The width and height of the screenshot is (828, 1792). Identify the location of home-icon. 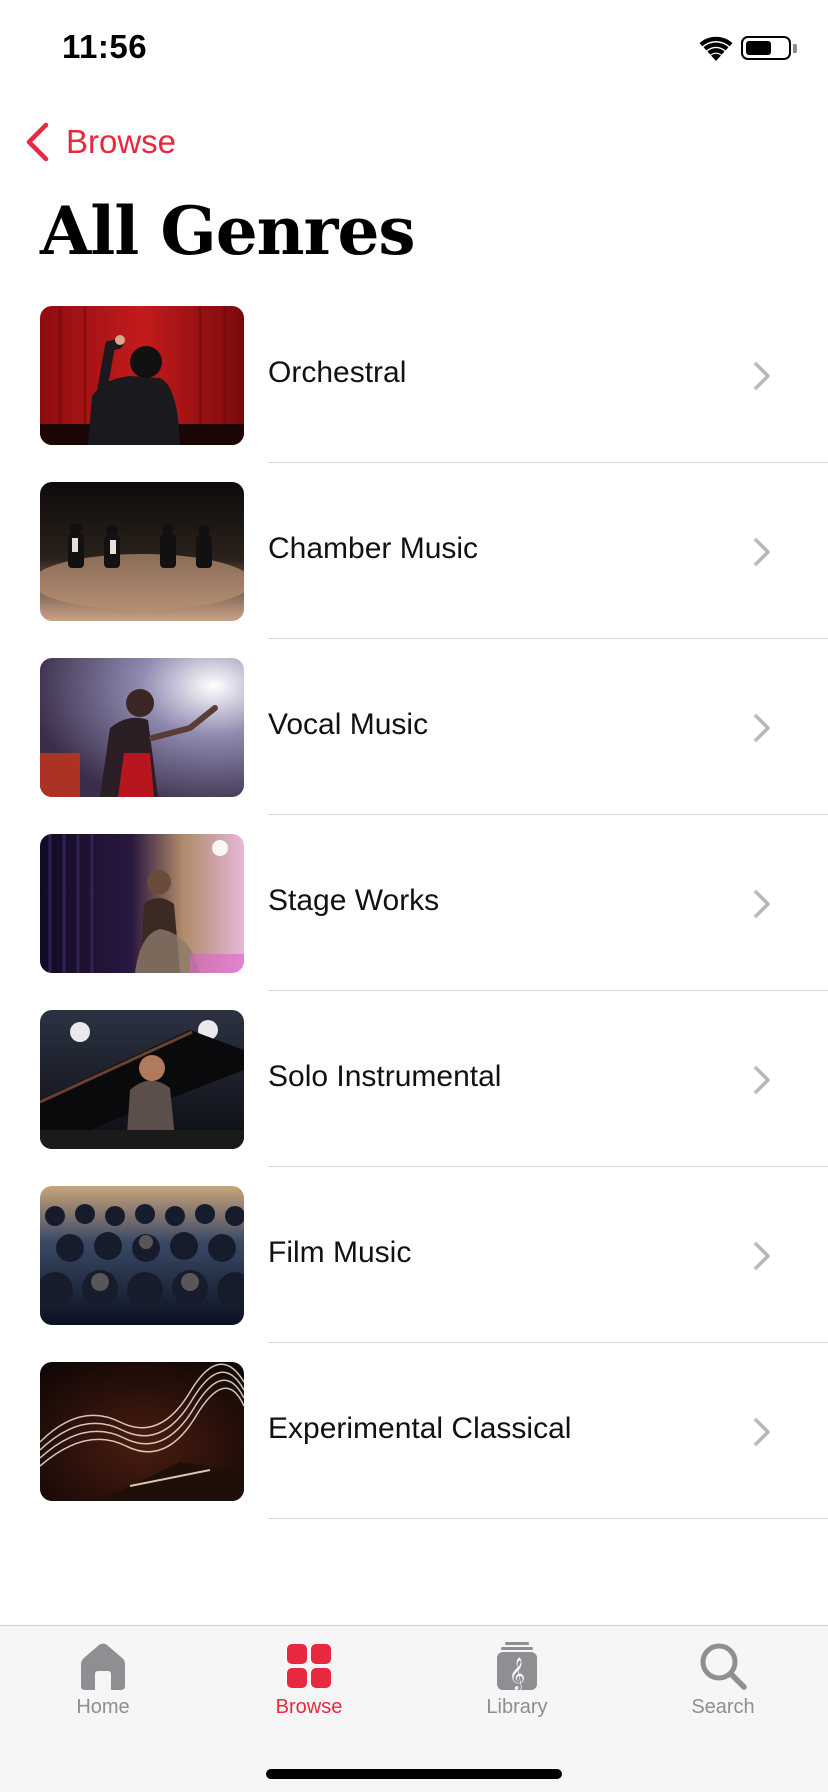
(103, 1666).